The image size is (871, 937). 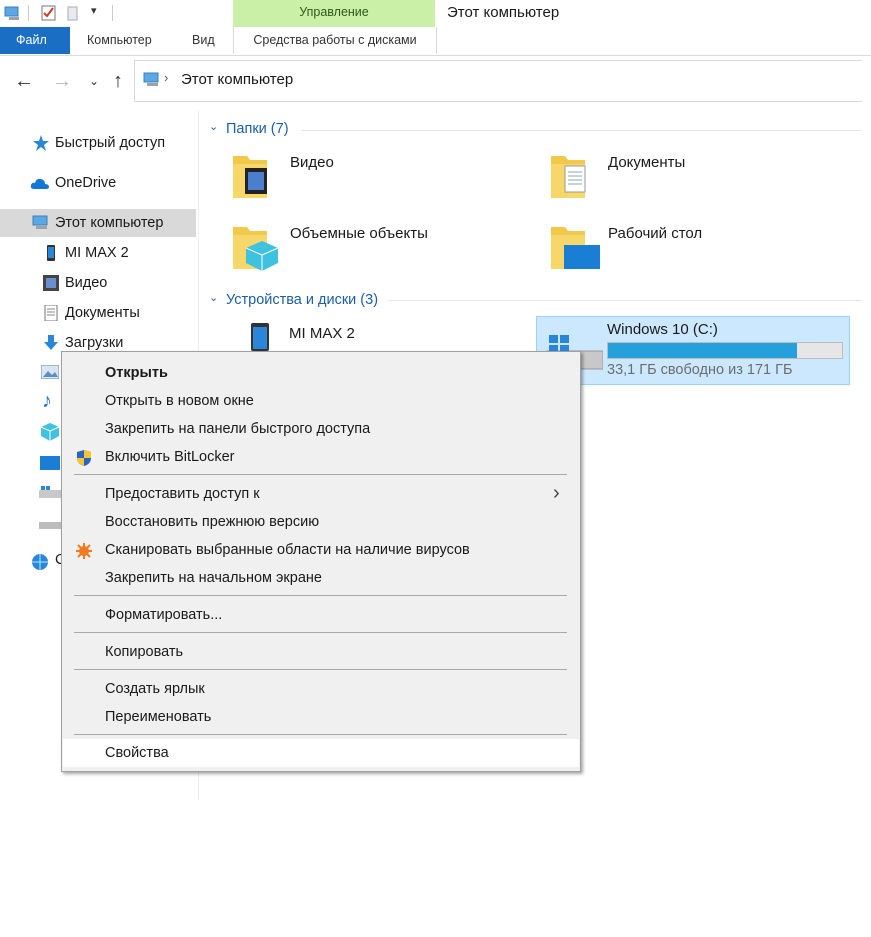 What do you see at coordinates (690, 180) in the screenshot?
I see `folder-documents: Документы` at bounding box center [690, 180].